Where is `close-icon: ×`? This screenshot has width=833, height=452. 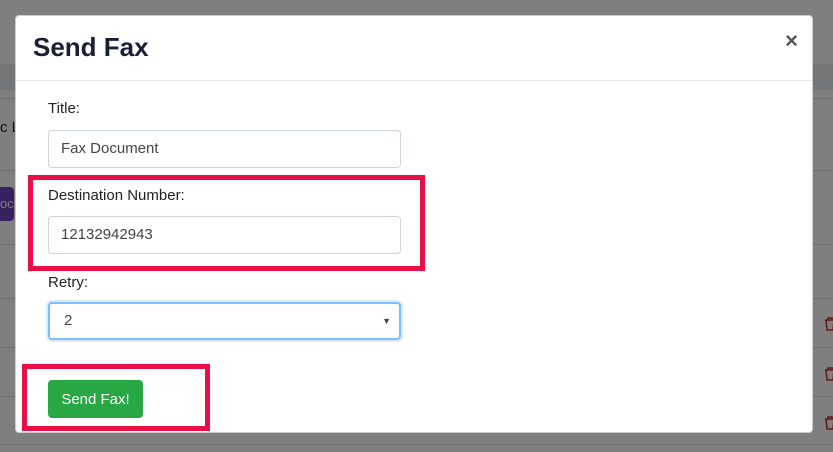 close-icon: × is located at coordinates (791, 41).